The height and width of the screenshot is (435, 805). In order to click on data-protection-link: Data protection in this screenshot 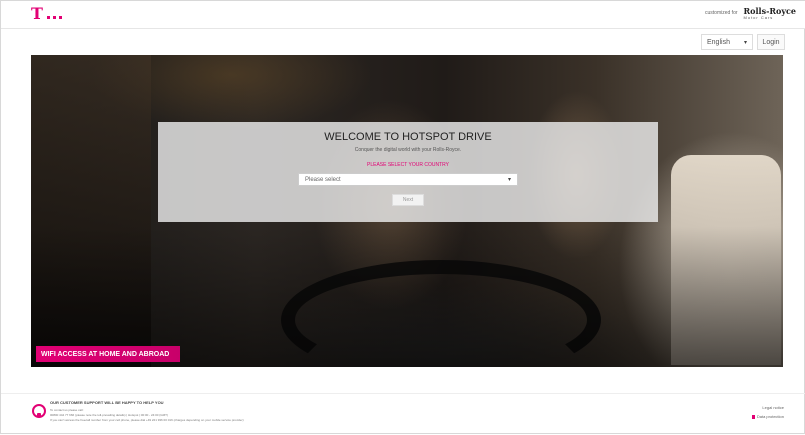, I will do `click(767, 416)`.